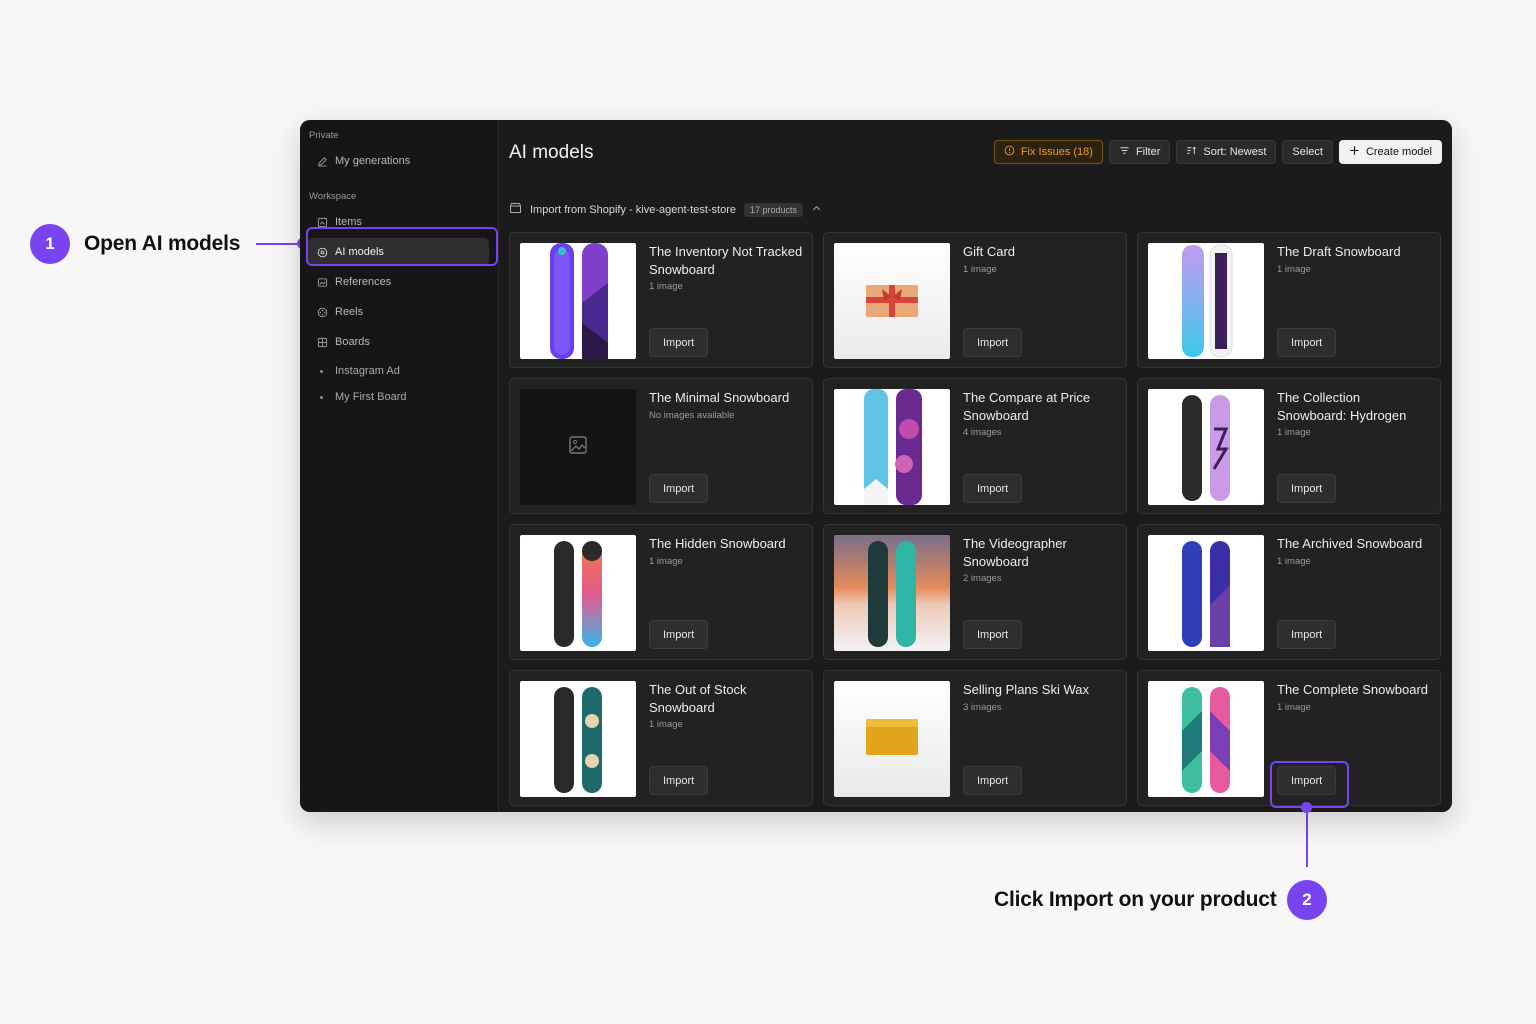 The image size is (1536, 1024). Describe the element at coordinates (321, 397) in the screenshot. I see `bullet-icon` at that location.